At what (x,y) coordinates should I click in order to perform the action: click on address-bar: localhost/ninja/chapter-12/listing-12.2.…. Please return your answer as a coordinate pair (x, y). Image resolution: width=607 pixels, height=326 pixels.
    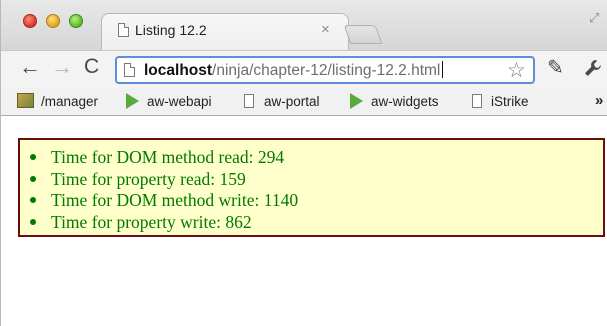
    Looking at the image, I should click on (325, 70).